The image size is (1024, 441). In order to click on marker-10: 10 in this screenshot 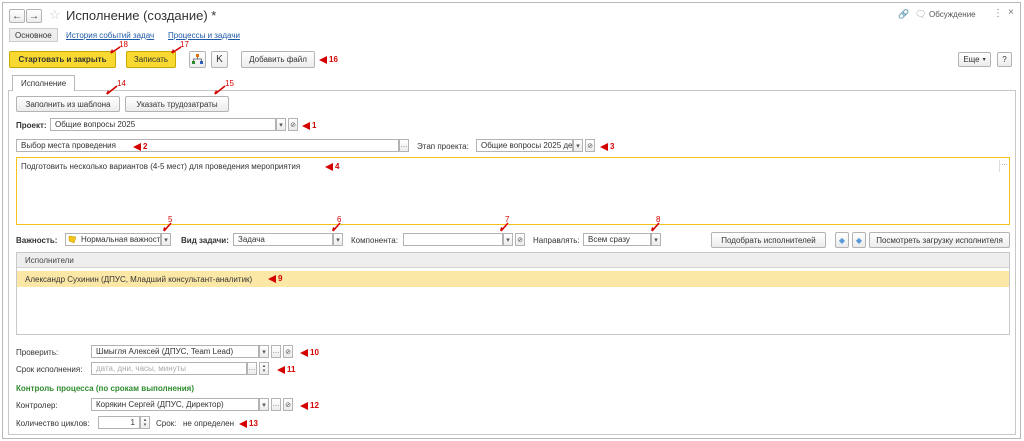, I will do `click(309, 352)`.